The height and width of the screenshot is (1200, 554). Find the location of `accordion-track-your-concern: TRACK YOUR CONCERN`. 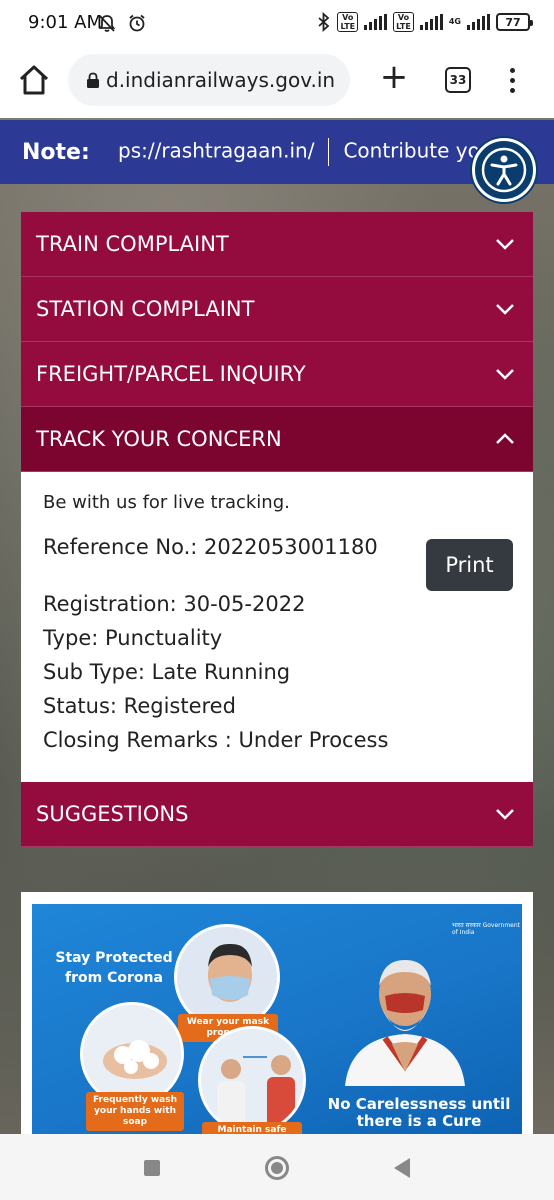

accordion-track-your-concern: TRACK YOUR CONCERN is located at coordinates (277, 439).